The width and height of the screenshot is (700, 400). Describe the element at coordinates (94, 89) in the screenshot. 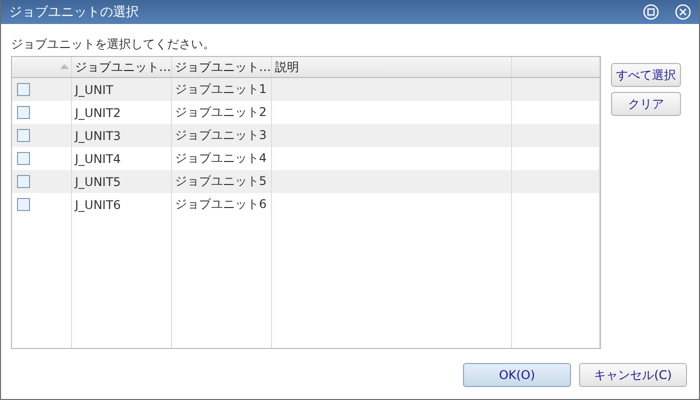

I see `table-cell: J_UNIT` at that location.